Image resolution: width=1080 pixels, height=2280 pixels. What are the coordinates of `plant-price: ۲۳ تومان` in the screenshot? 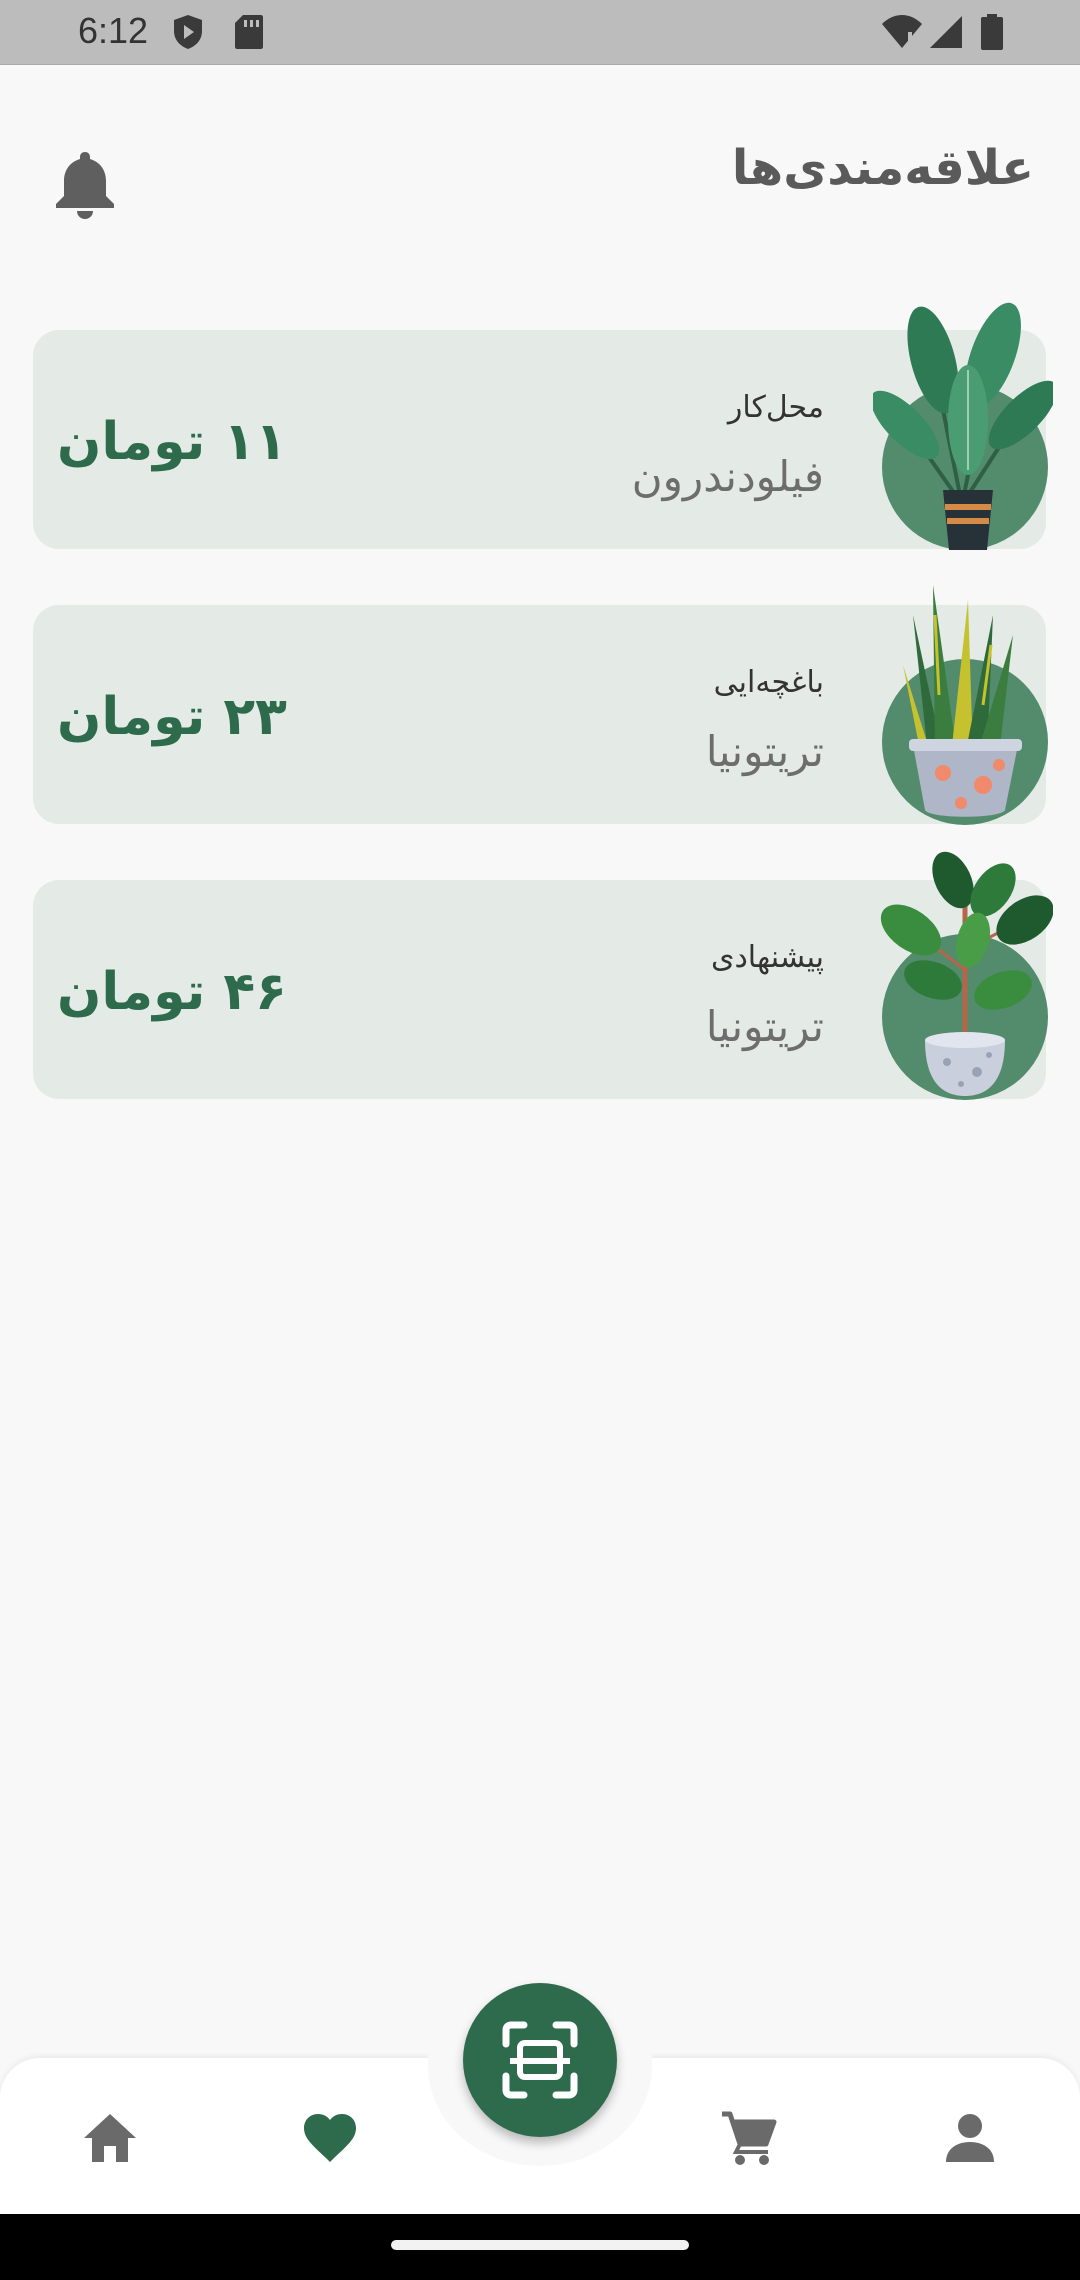 It's located at (172, 717).